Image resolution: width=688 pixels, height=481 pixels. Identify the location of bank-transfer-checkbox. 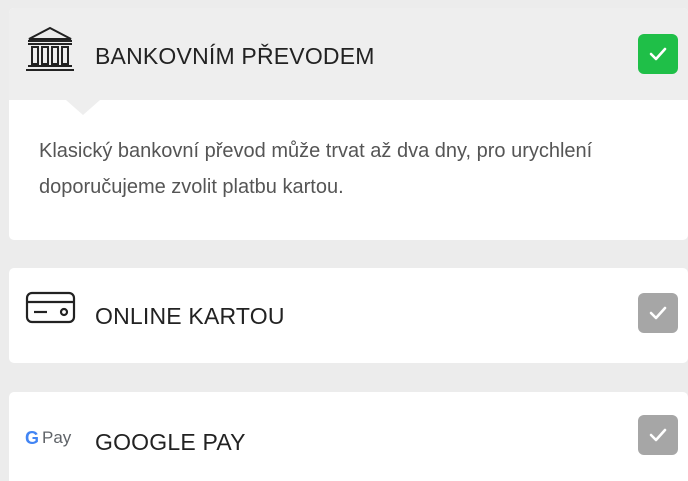
(658, 54).